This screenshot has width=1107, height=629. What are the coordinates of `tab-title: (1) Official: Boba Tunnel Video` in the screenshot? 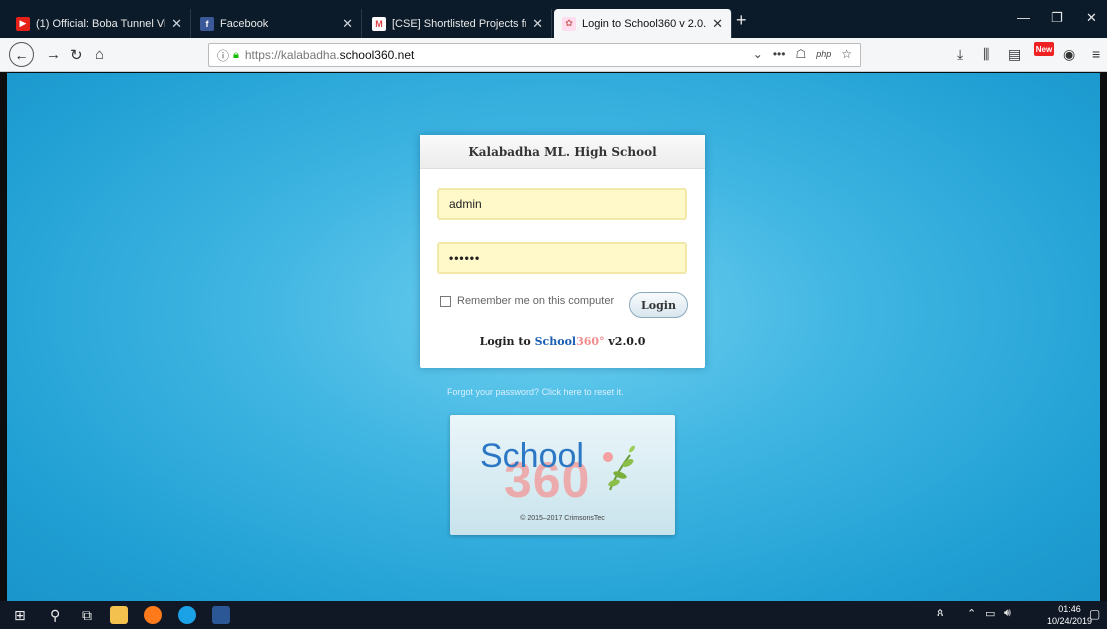 It's located at (100, 23).